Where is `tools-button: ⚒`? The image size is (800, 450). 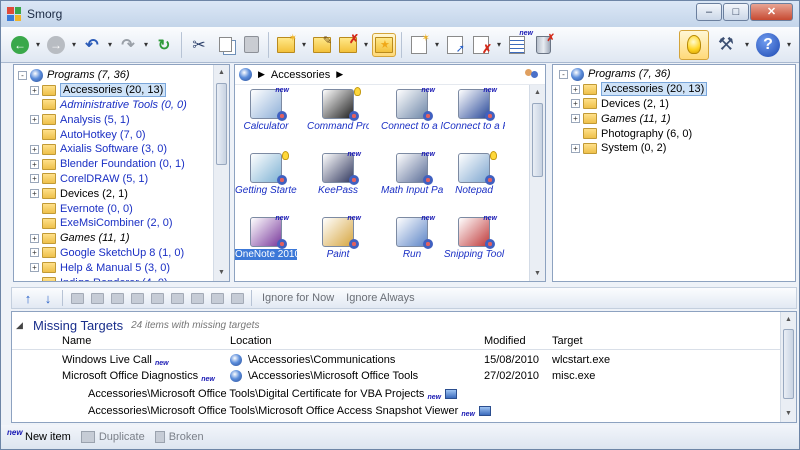 tools-button: ⚒ is located at coordinates (726, 45).